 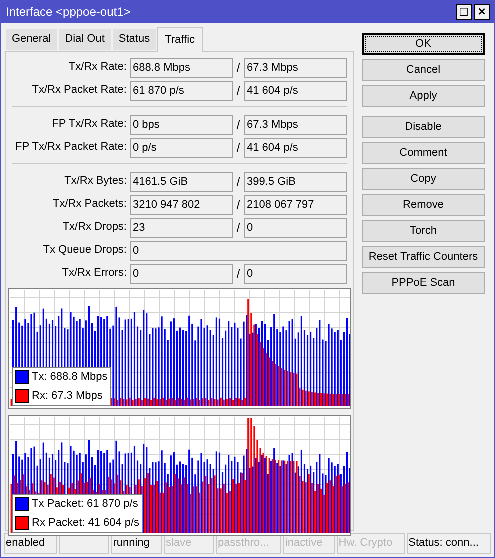 What do you see at coordinates (94, 274) in the screenshot?
I see `field-label: Tx/Rx Errors:` at bounding box center [94, 274].